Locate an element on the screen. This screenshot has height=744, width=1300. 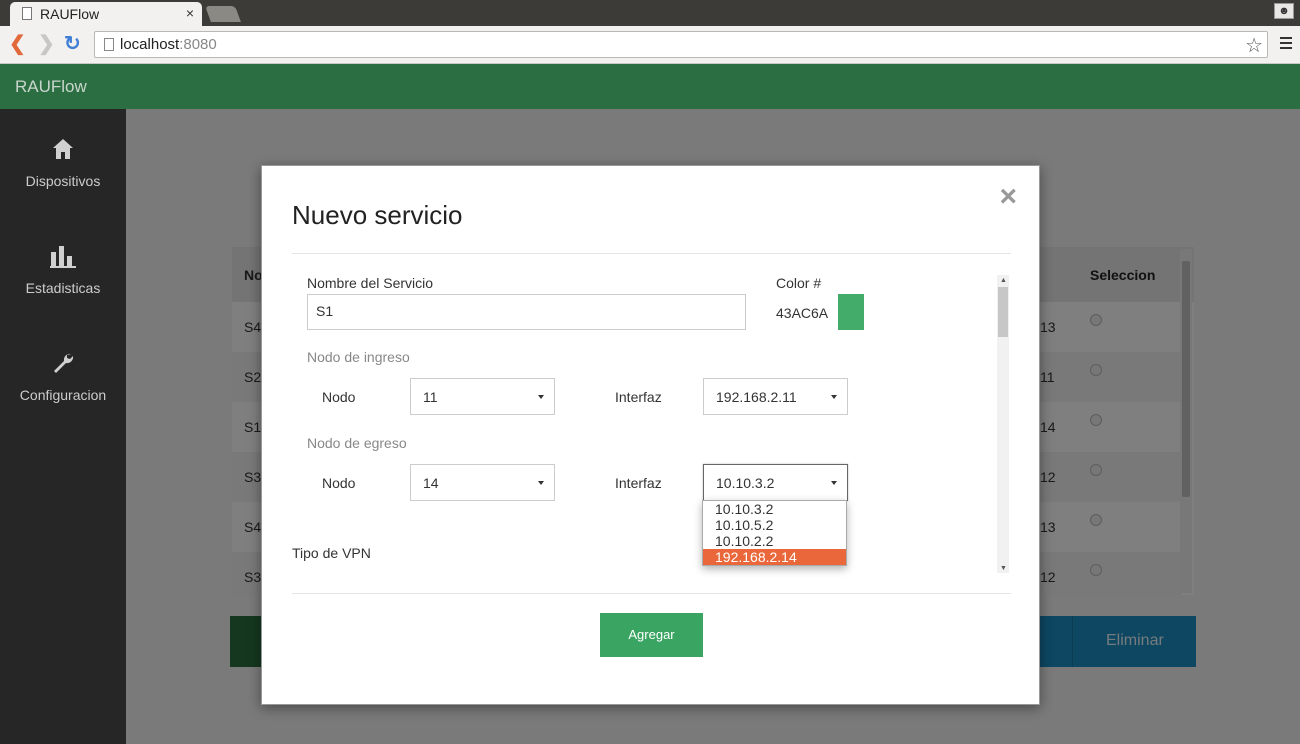
sidebar: Dispositivos Estadisticas Configuracion is located at coordinates (63, 426).